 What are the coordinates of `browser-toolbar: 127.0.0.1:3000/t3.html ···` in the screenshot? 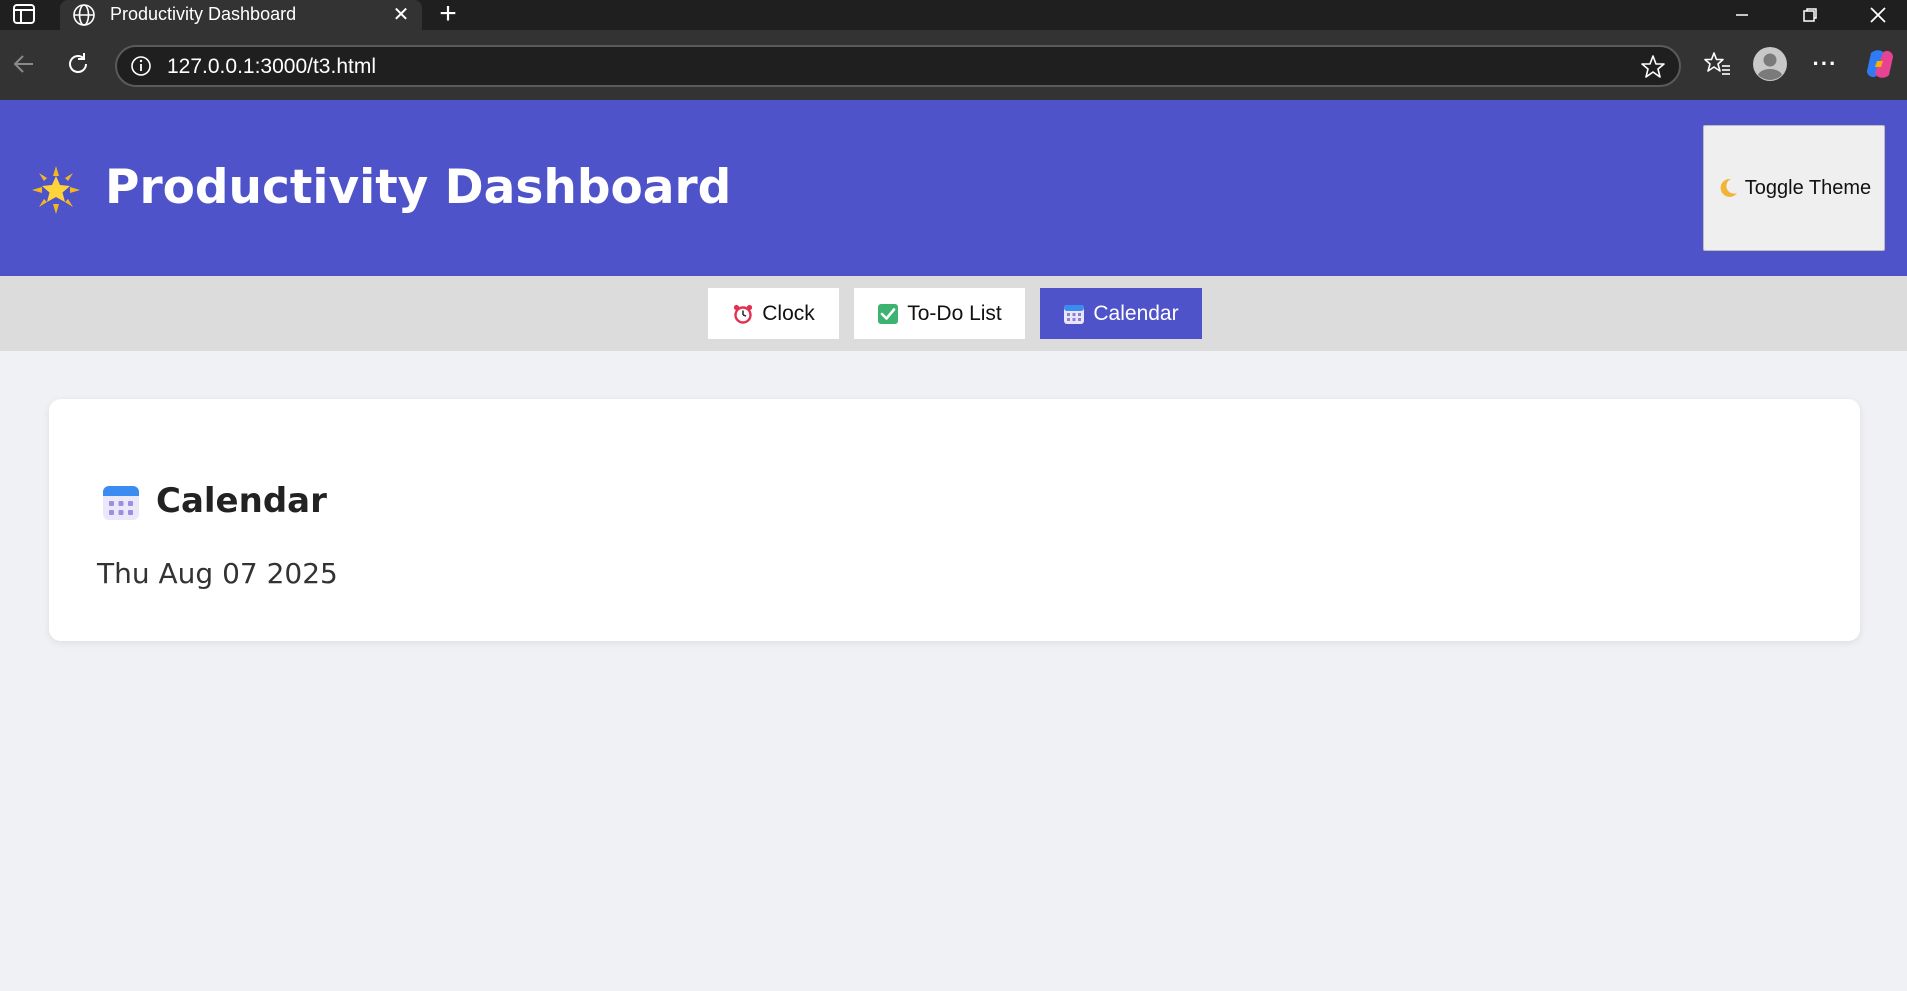 It's located at (953, 65).